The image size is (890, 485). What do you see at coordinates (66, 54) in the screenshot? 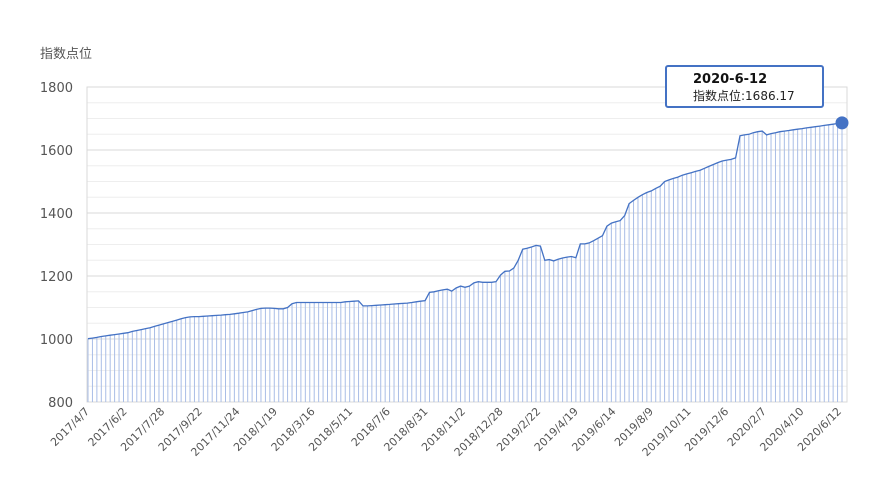
I see `y-axis-label: 指数点位` at bounding box center [66, 54].